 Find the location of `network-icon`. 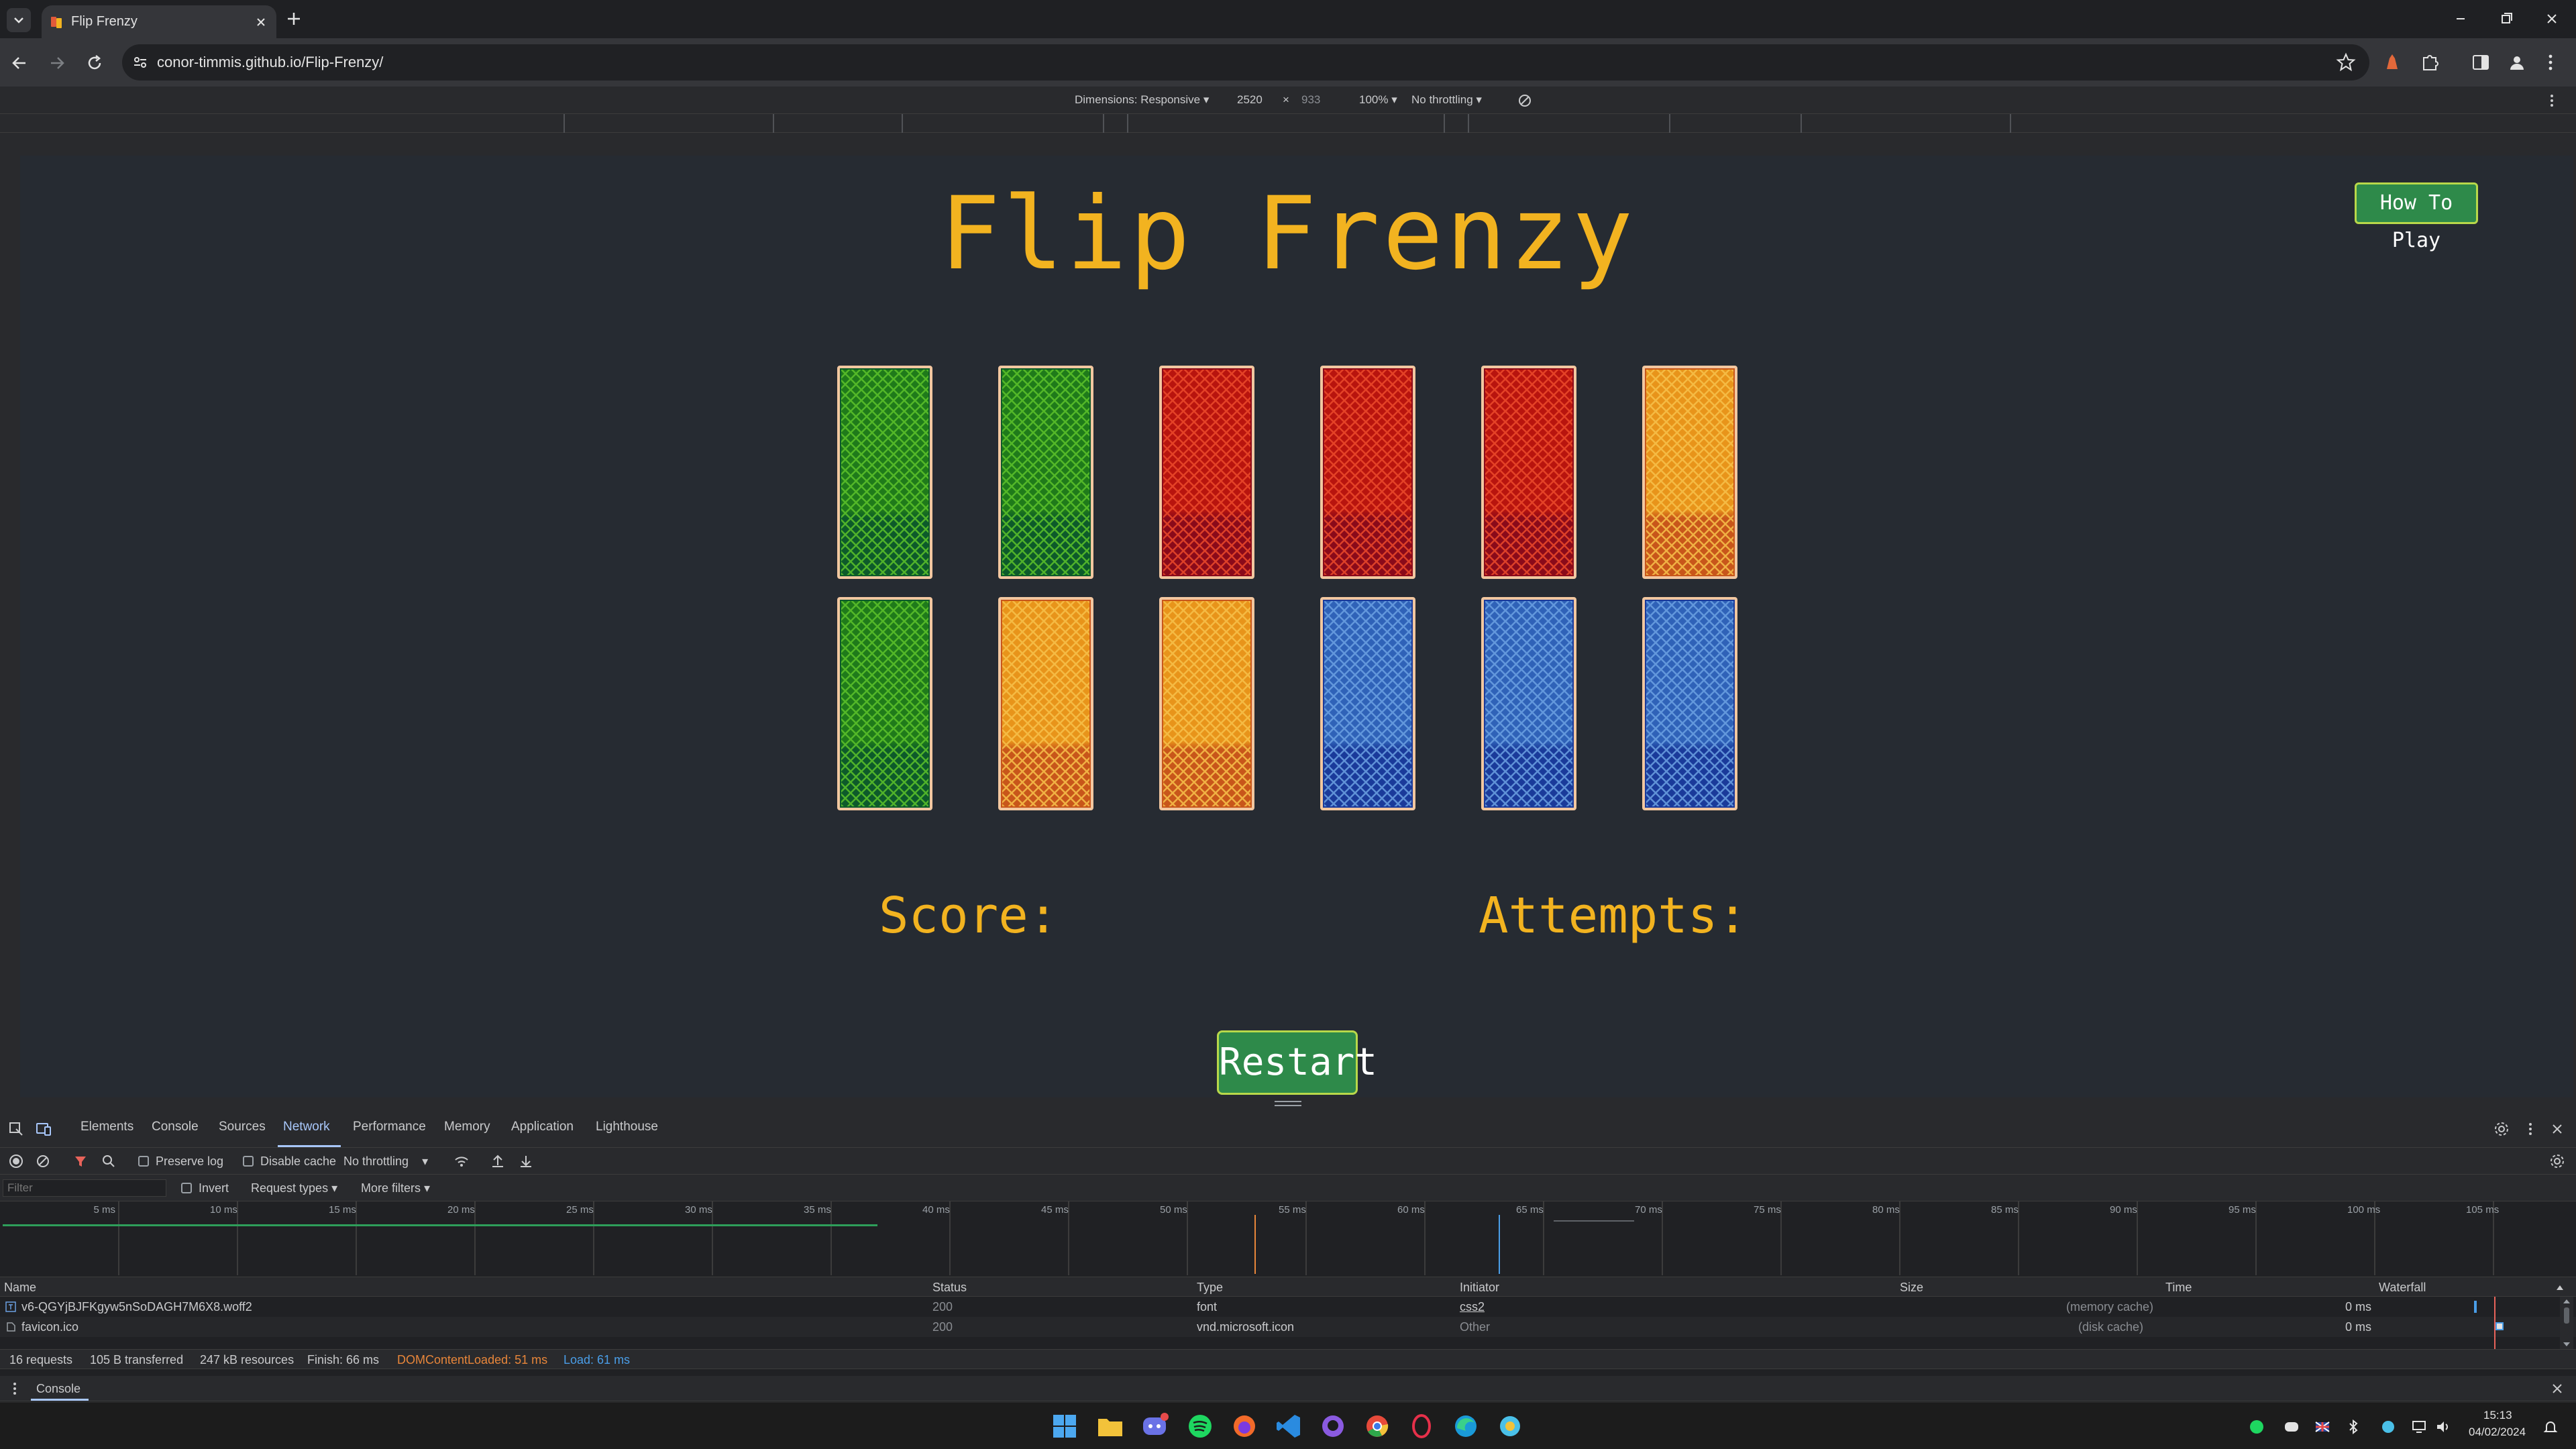

network-icon is located at coordinates (2419, 1427).